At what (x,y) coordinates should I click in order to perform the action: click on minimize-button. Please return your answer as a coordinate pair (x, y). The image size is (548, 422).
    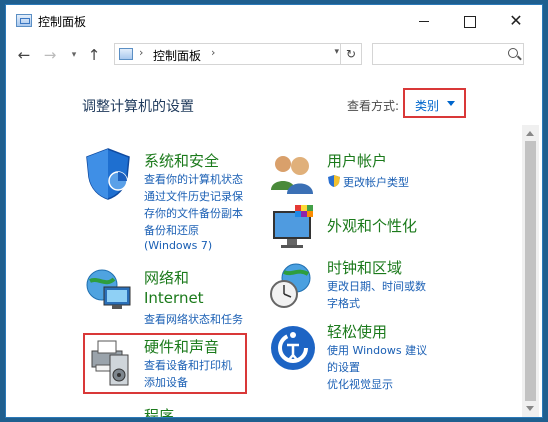
    Looking at the image, I should click on (424, 21).